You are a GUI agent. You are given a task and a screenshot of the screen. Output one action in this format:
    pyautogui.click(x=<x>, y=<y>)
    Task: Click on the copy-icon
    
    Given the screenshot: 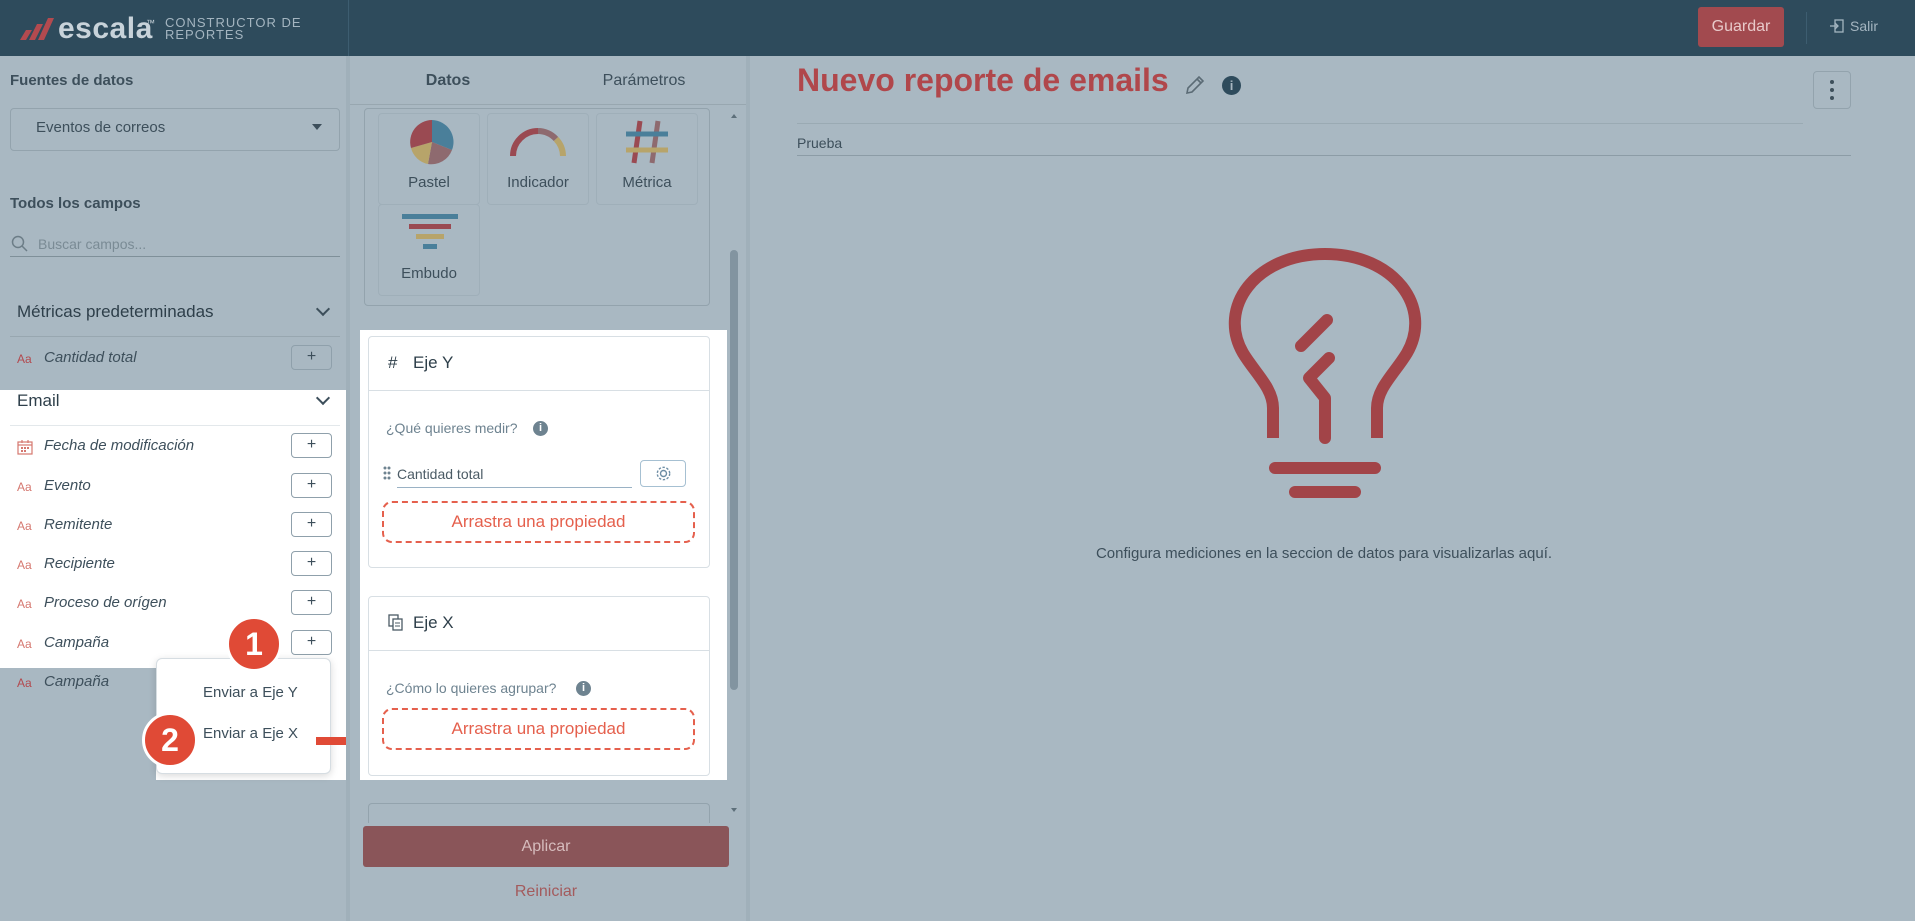 What is the action you would take?
    pyautogui.click(x=395, y=622)
    